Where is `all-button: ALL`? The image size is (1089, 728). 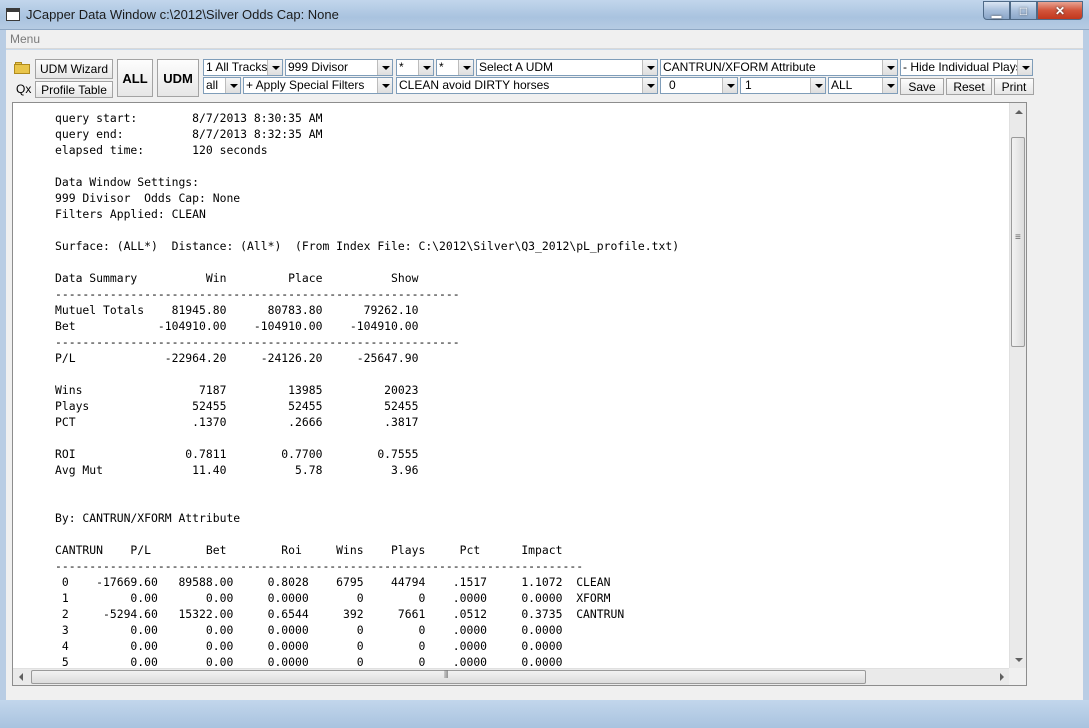 all-button: ALL is located at coordinates (135, 78).